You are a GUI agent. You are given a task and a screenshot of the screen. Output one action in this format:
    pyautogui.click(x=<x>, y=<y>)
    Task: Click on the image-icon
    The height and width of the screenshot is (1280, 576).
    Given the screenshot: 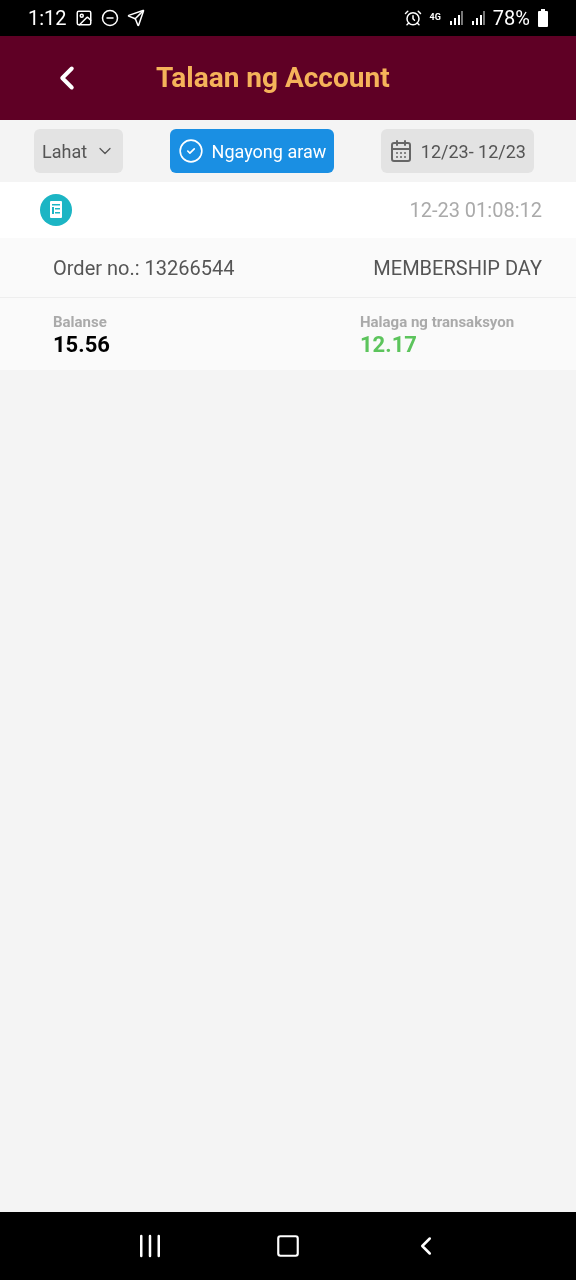 What is the action you would take?
    pyautogui.click(x=83, y=18)
    